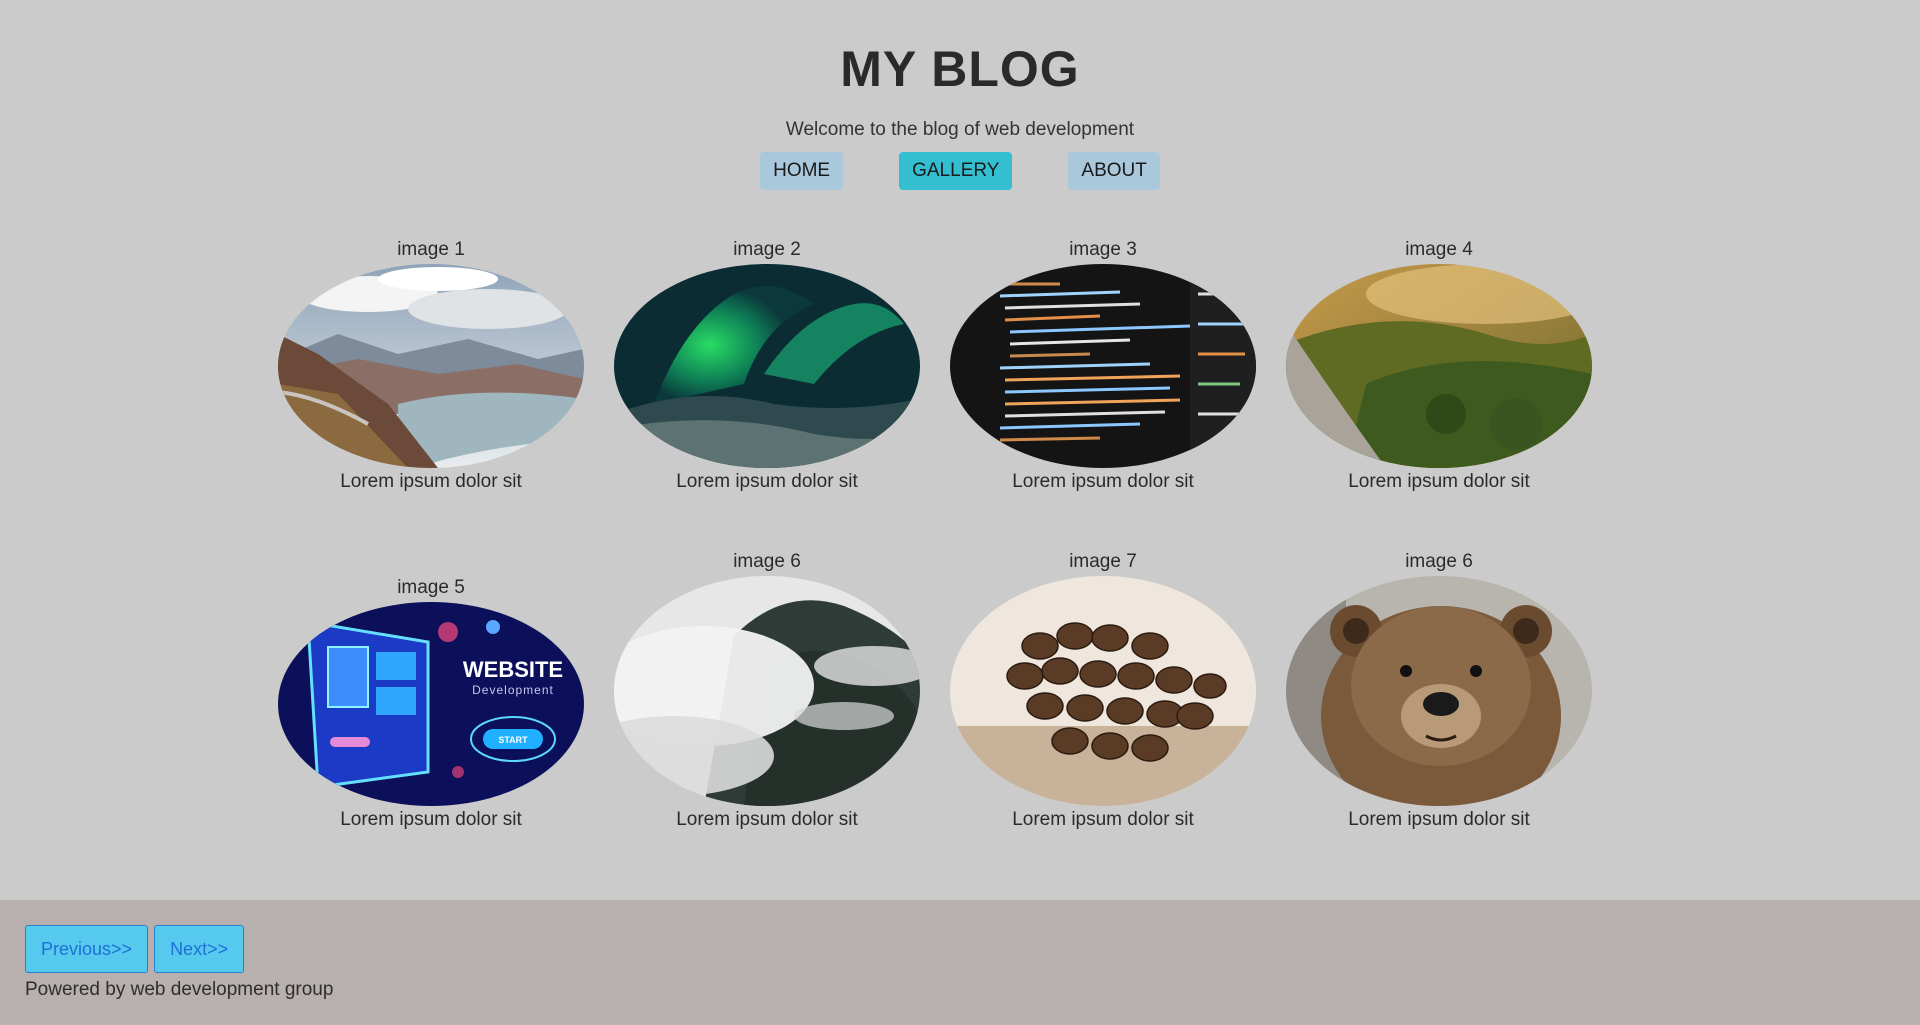 Image resolution: width=1920 pixels, height=1025 pixels. I want to click on card-title: image 4, so click(1439, 249).